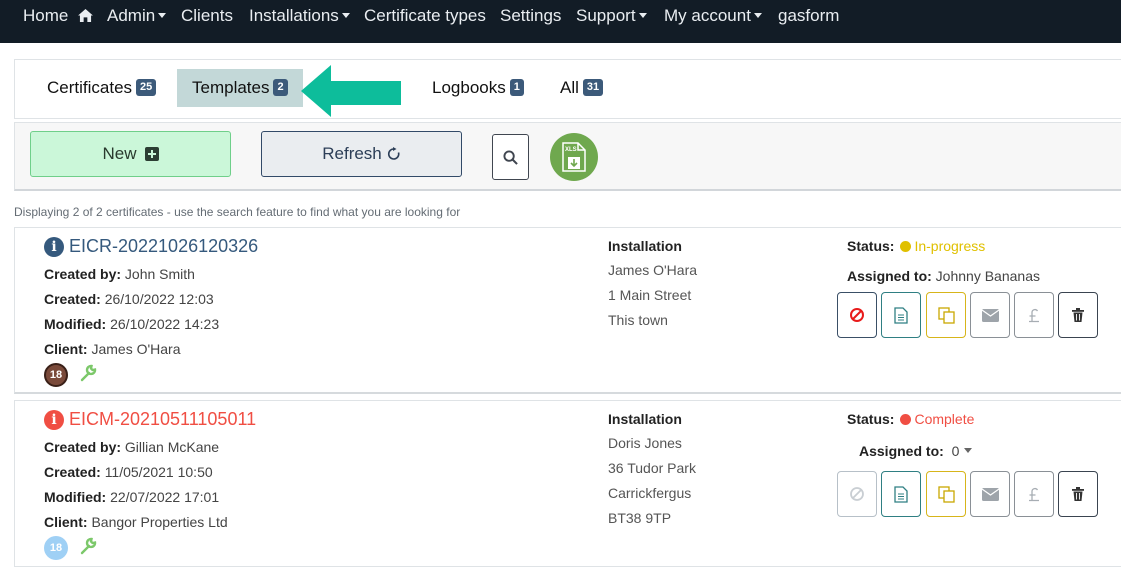  What do you see at coordinates (638, 320) in the screenshot?
I see `installation-line: This town` at bounding box center [638, 320].